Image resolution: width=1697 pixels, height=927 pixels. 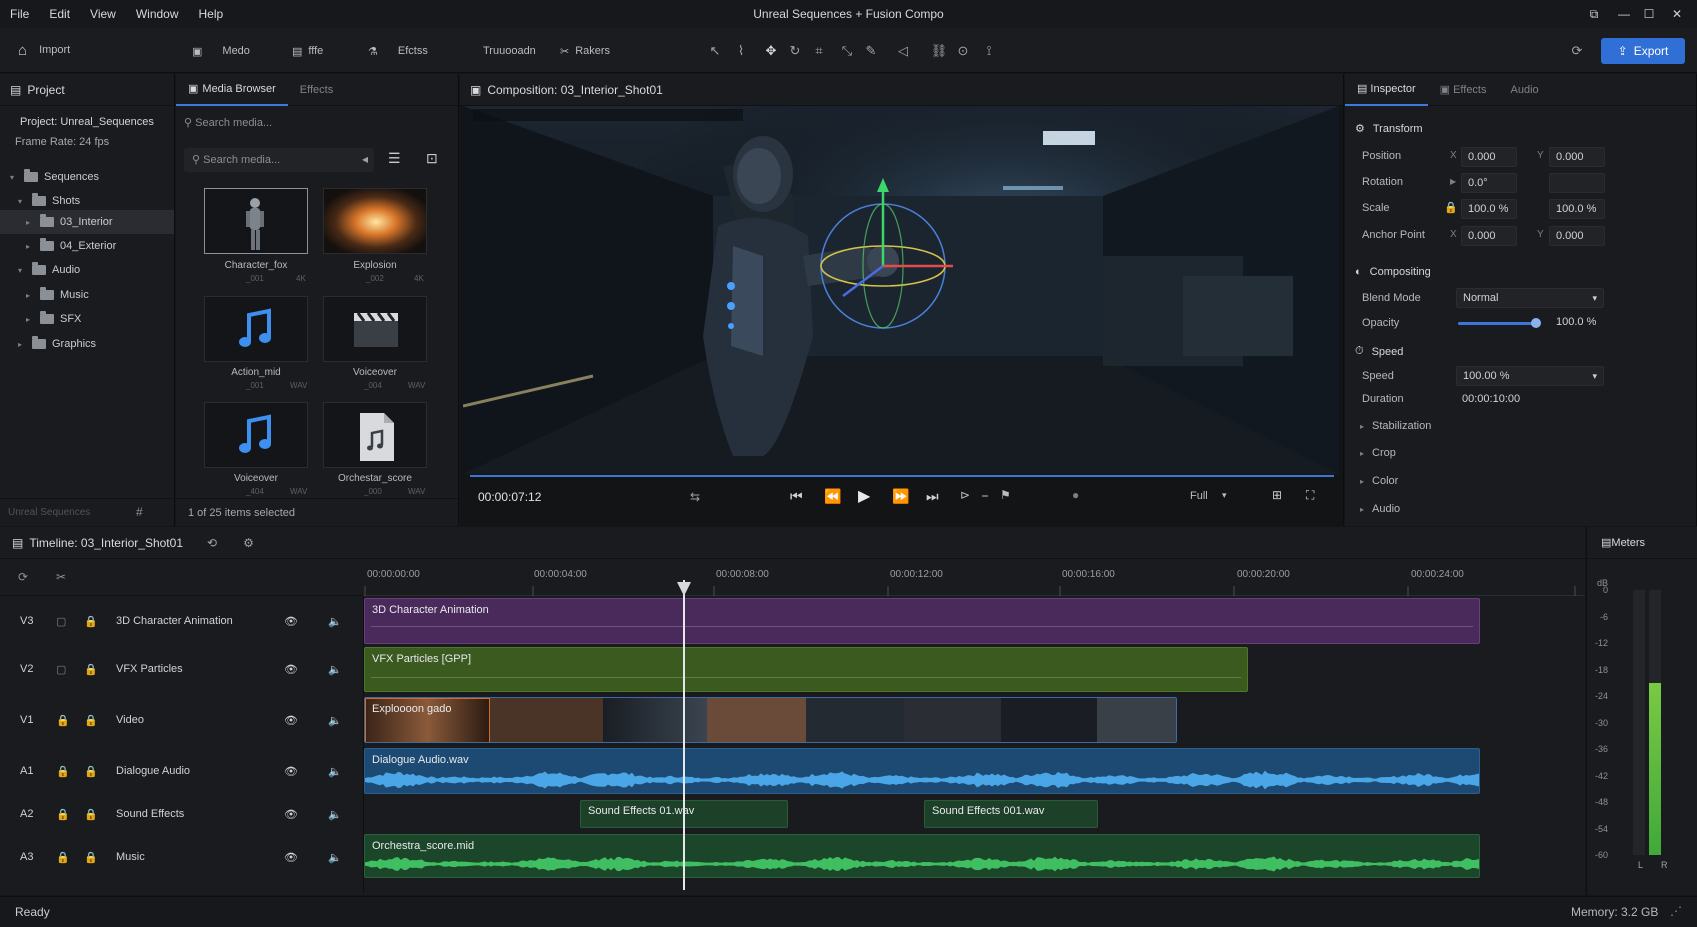 I want to click on pen-tool-icon: ✎, so click(x=871, y=51).